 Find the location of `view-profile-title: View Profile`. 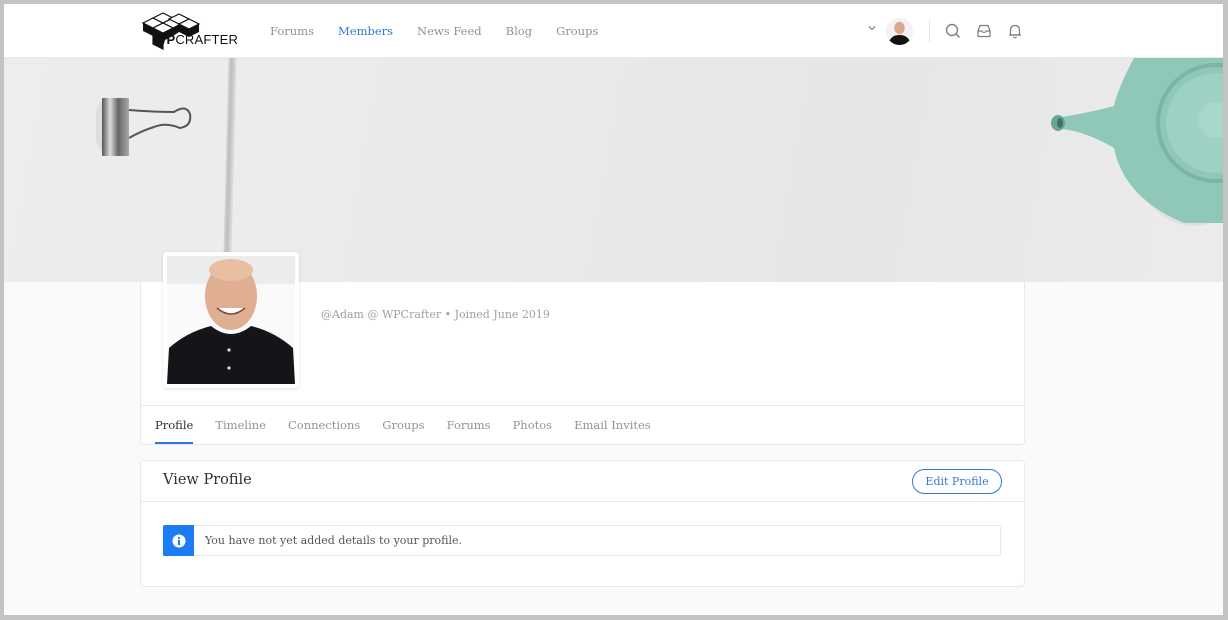

view-profile-title: View Profile is located at coordinates (207, 480).